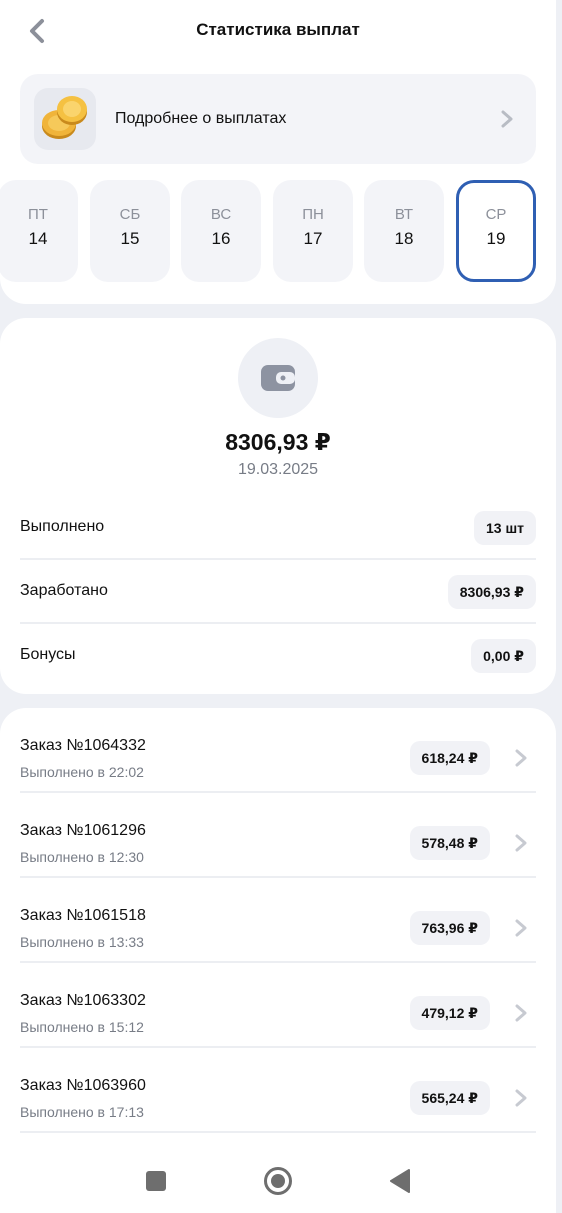  I want to click on square-recents-icon, so click(156, 1181).